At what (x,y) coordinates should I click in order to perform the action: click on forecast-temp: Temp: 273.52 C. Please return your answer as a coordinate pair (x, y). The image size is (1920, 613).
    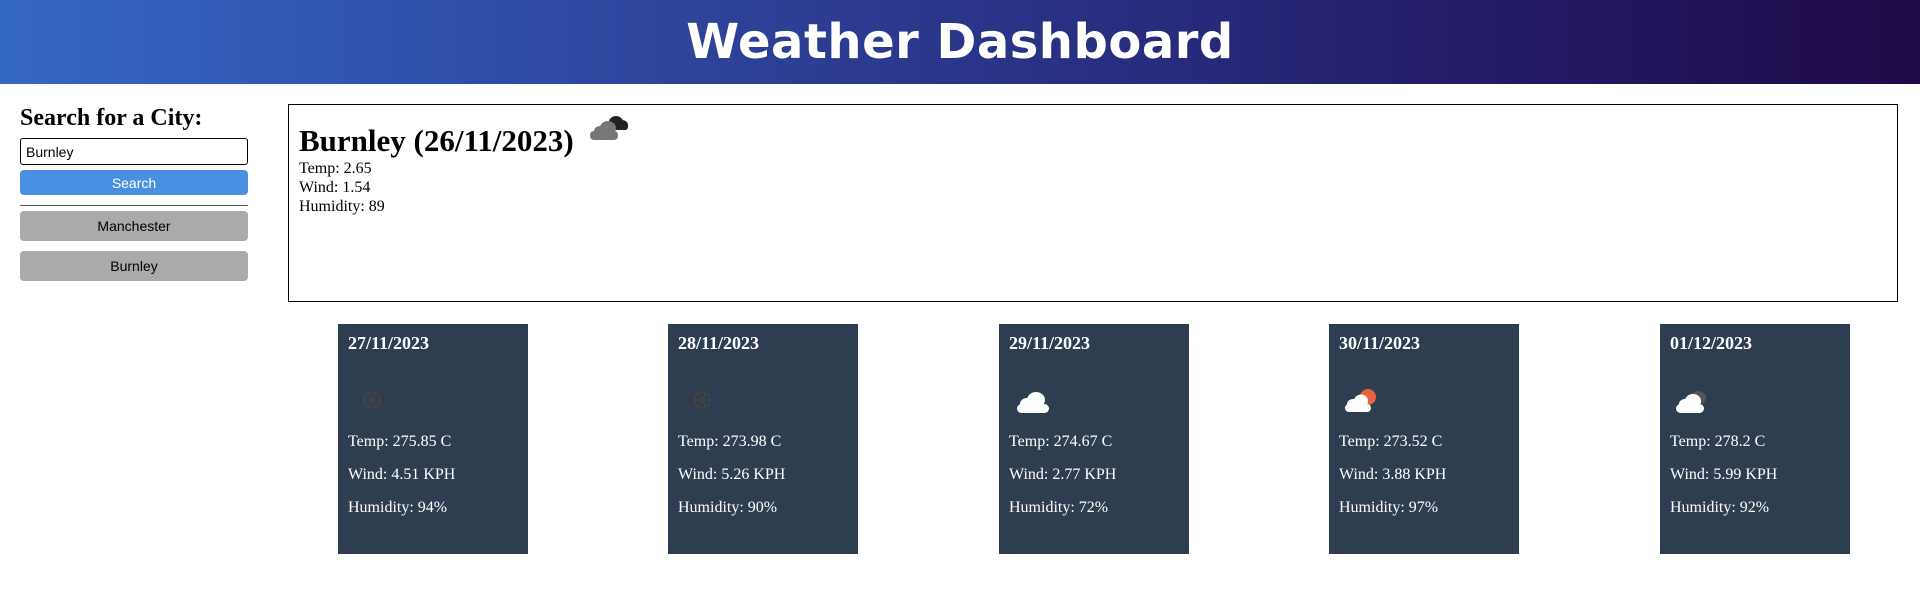
    Looking at the image, I should click on (1391, 441).